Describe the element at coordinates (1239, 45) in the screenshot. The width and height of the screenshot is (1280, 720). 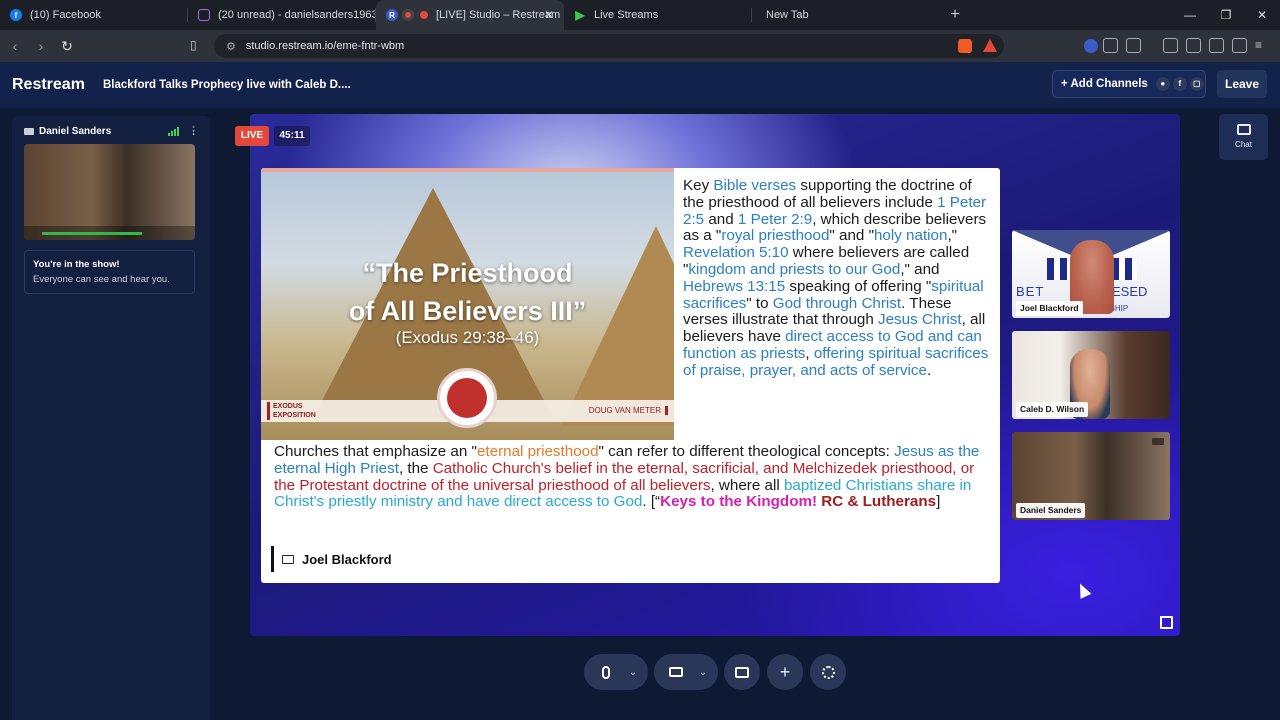
I see `vpn-icon` at that location.